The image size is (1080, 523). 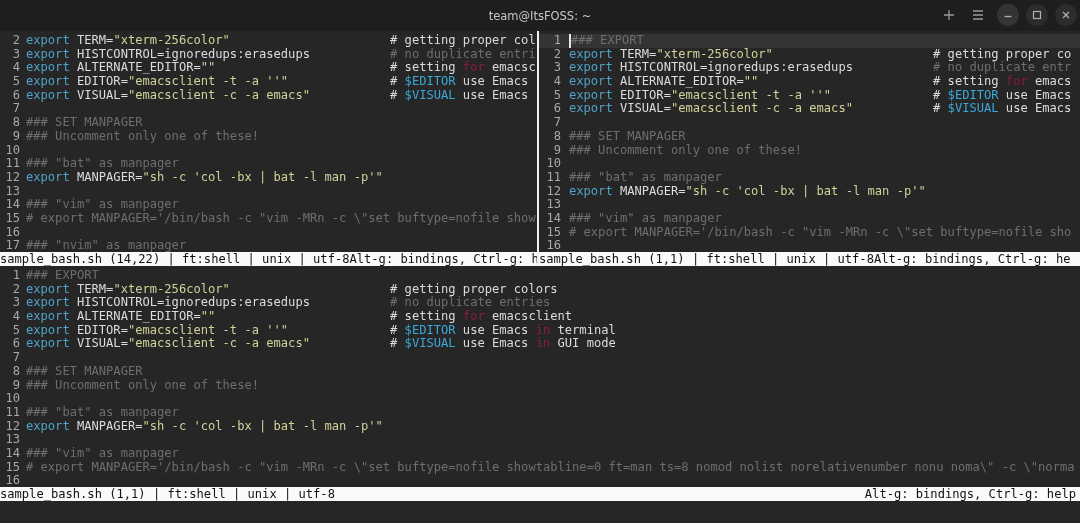 I want to click on code-line: export TERM="xterm-256color" # getting proper co, so click(x=820, y=54).